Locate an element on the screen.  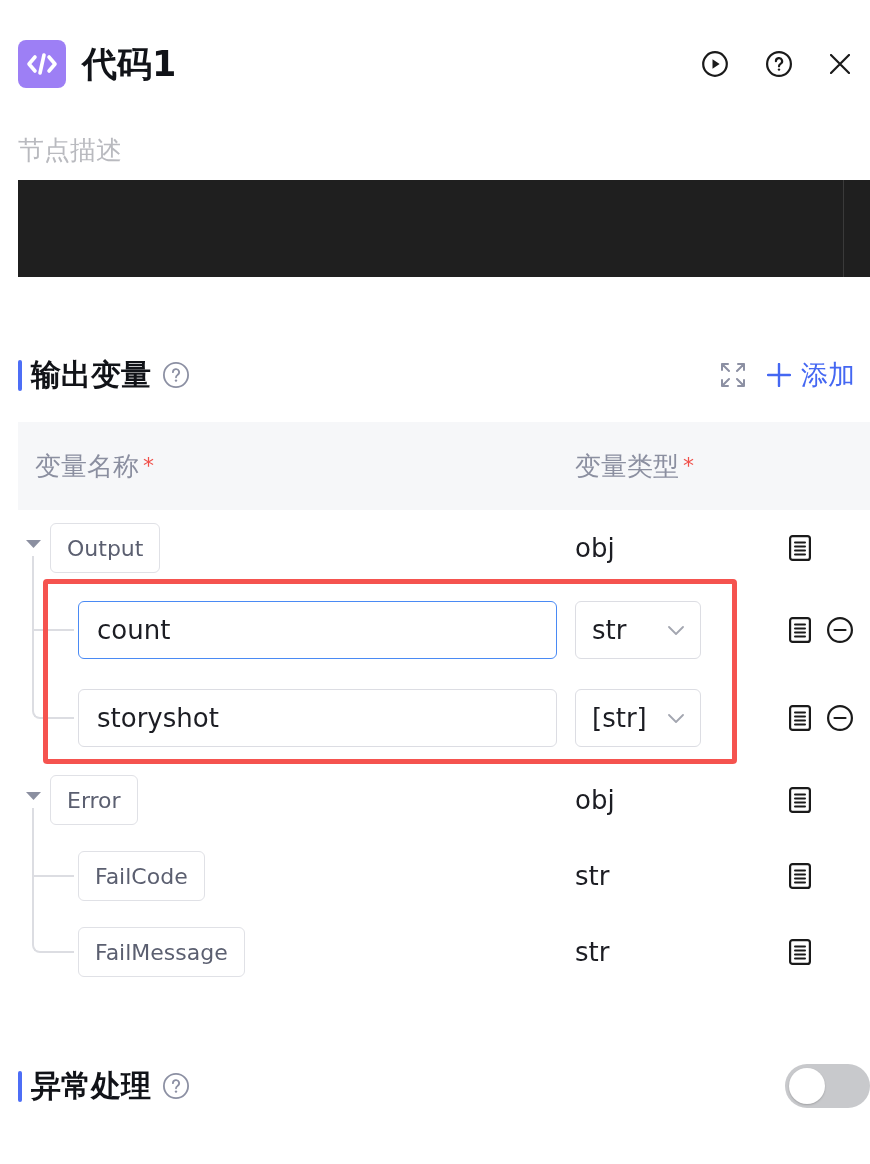
code-logo-icon is located at coordinates (42, 64).